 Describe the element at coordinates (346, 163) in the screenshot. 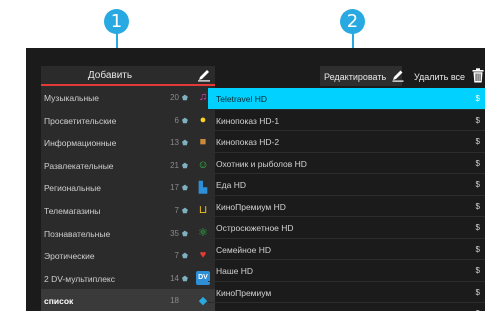

I see `channel-item: Охотник и рыболов HD $` at that location.